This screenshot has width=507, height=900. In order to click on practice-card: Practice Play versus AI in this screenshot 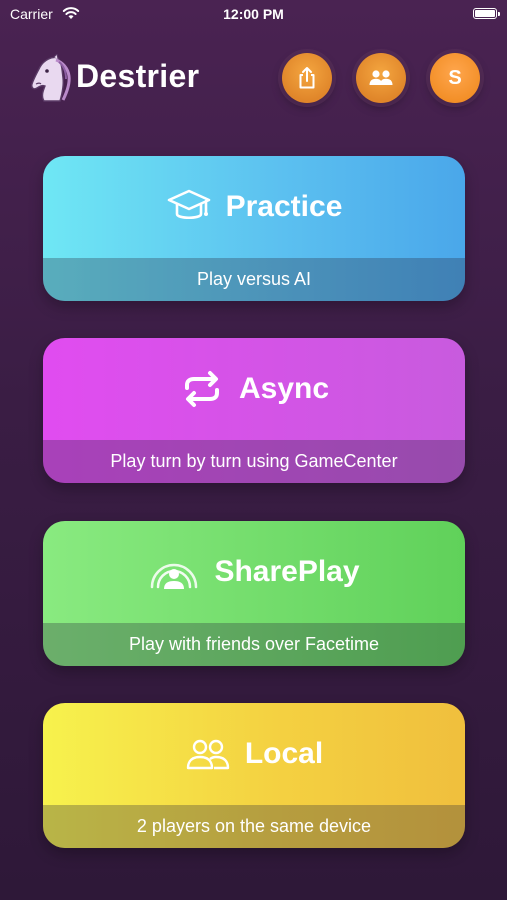, I will do `click(254, 228)`.